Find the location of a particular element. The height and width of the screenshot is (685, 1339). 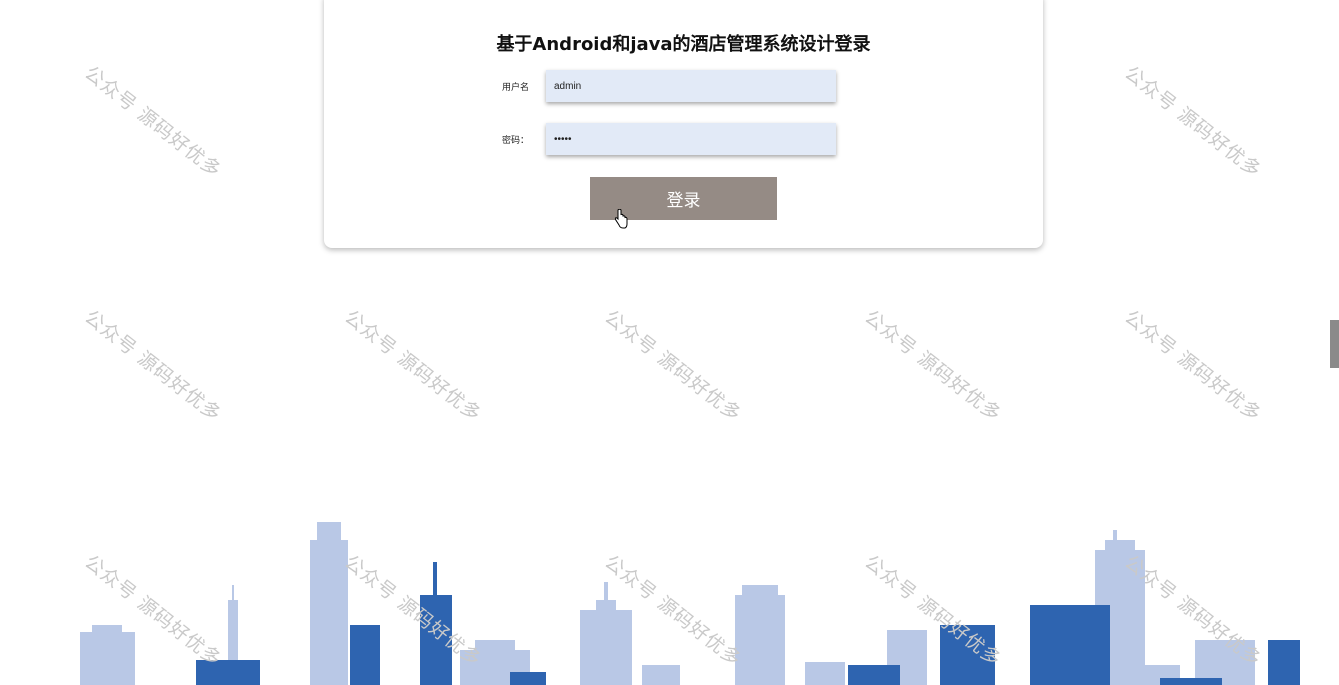

hand-cursor-icon is located at coordinates (621, 219).